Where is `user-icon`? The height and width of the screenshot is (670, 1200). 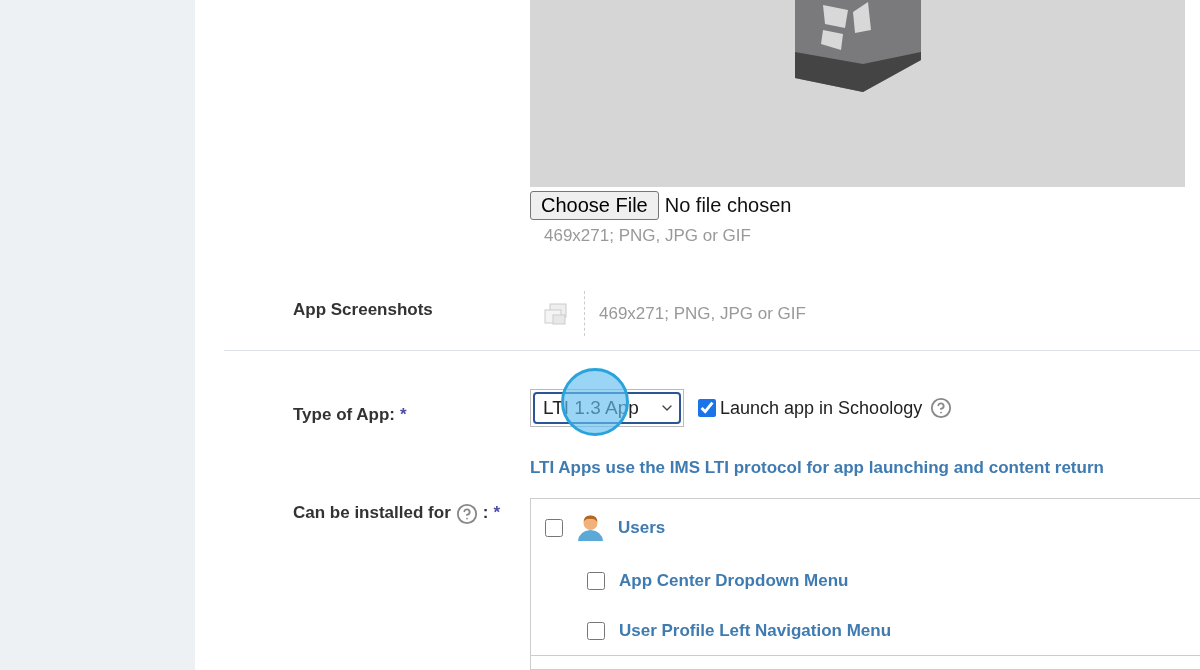
user-icon is located at coordinates (590, 527).